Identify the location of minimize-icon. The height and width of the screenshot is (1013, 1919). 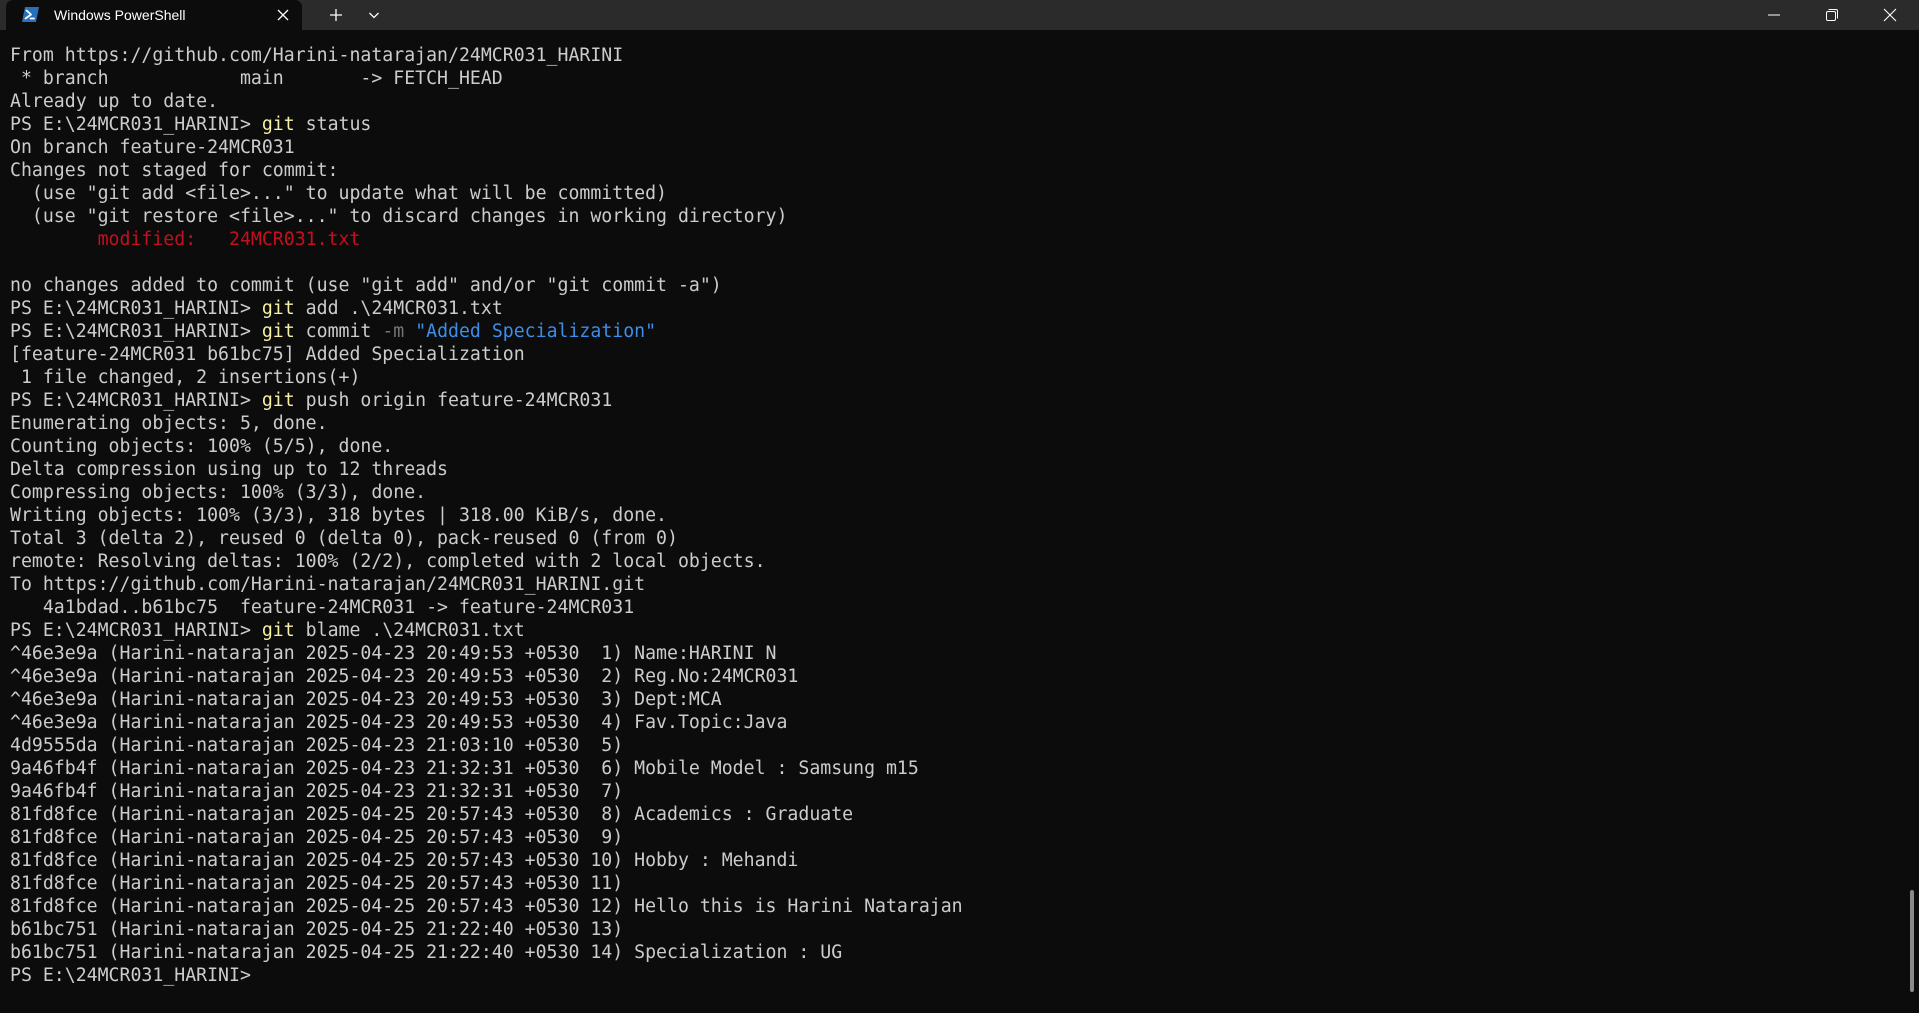
(1774, 15).